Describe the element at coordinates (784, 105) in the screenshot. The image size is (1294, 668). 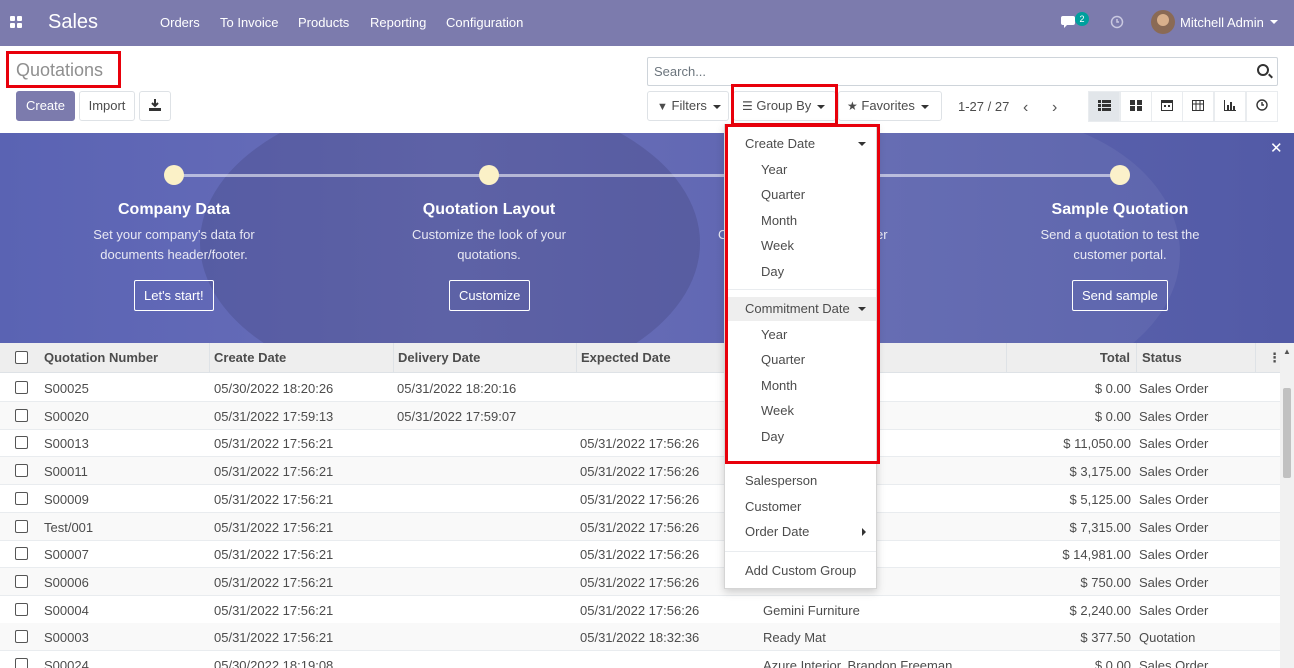
I see `highlight-group-by-box` at that location.